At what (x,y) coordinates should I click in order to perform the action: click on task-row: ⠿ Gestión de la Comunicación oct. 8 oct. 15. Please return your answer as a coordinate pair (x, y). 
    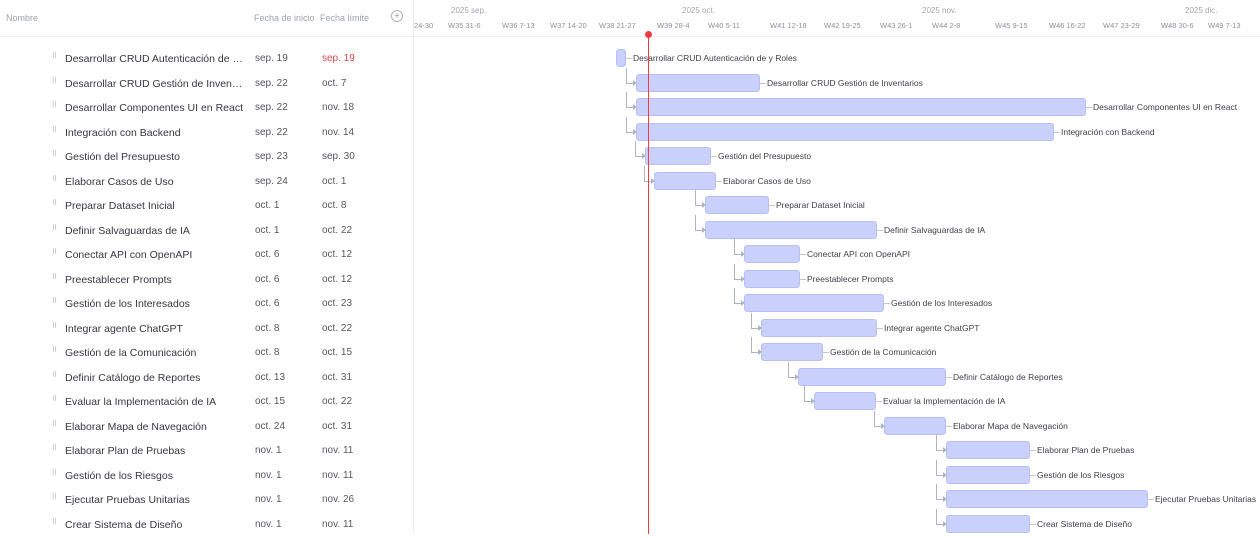
    Looking at the image, I should click on (206, 354).